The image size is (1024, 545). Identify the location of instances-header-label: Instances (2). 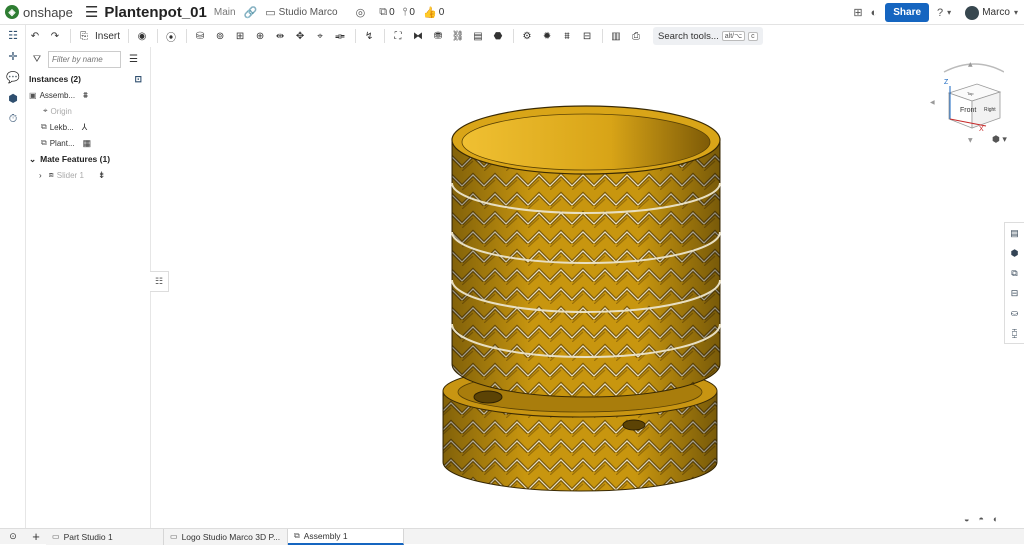
(55, 79).